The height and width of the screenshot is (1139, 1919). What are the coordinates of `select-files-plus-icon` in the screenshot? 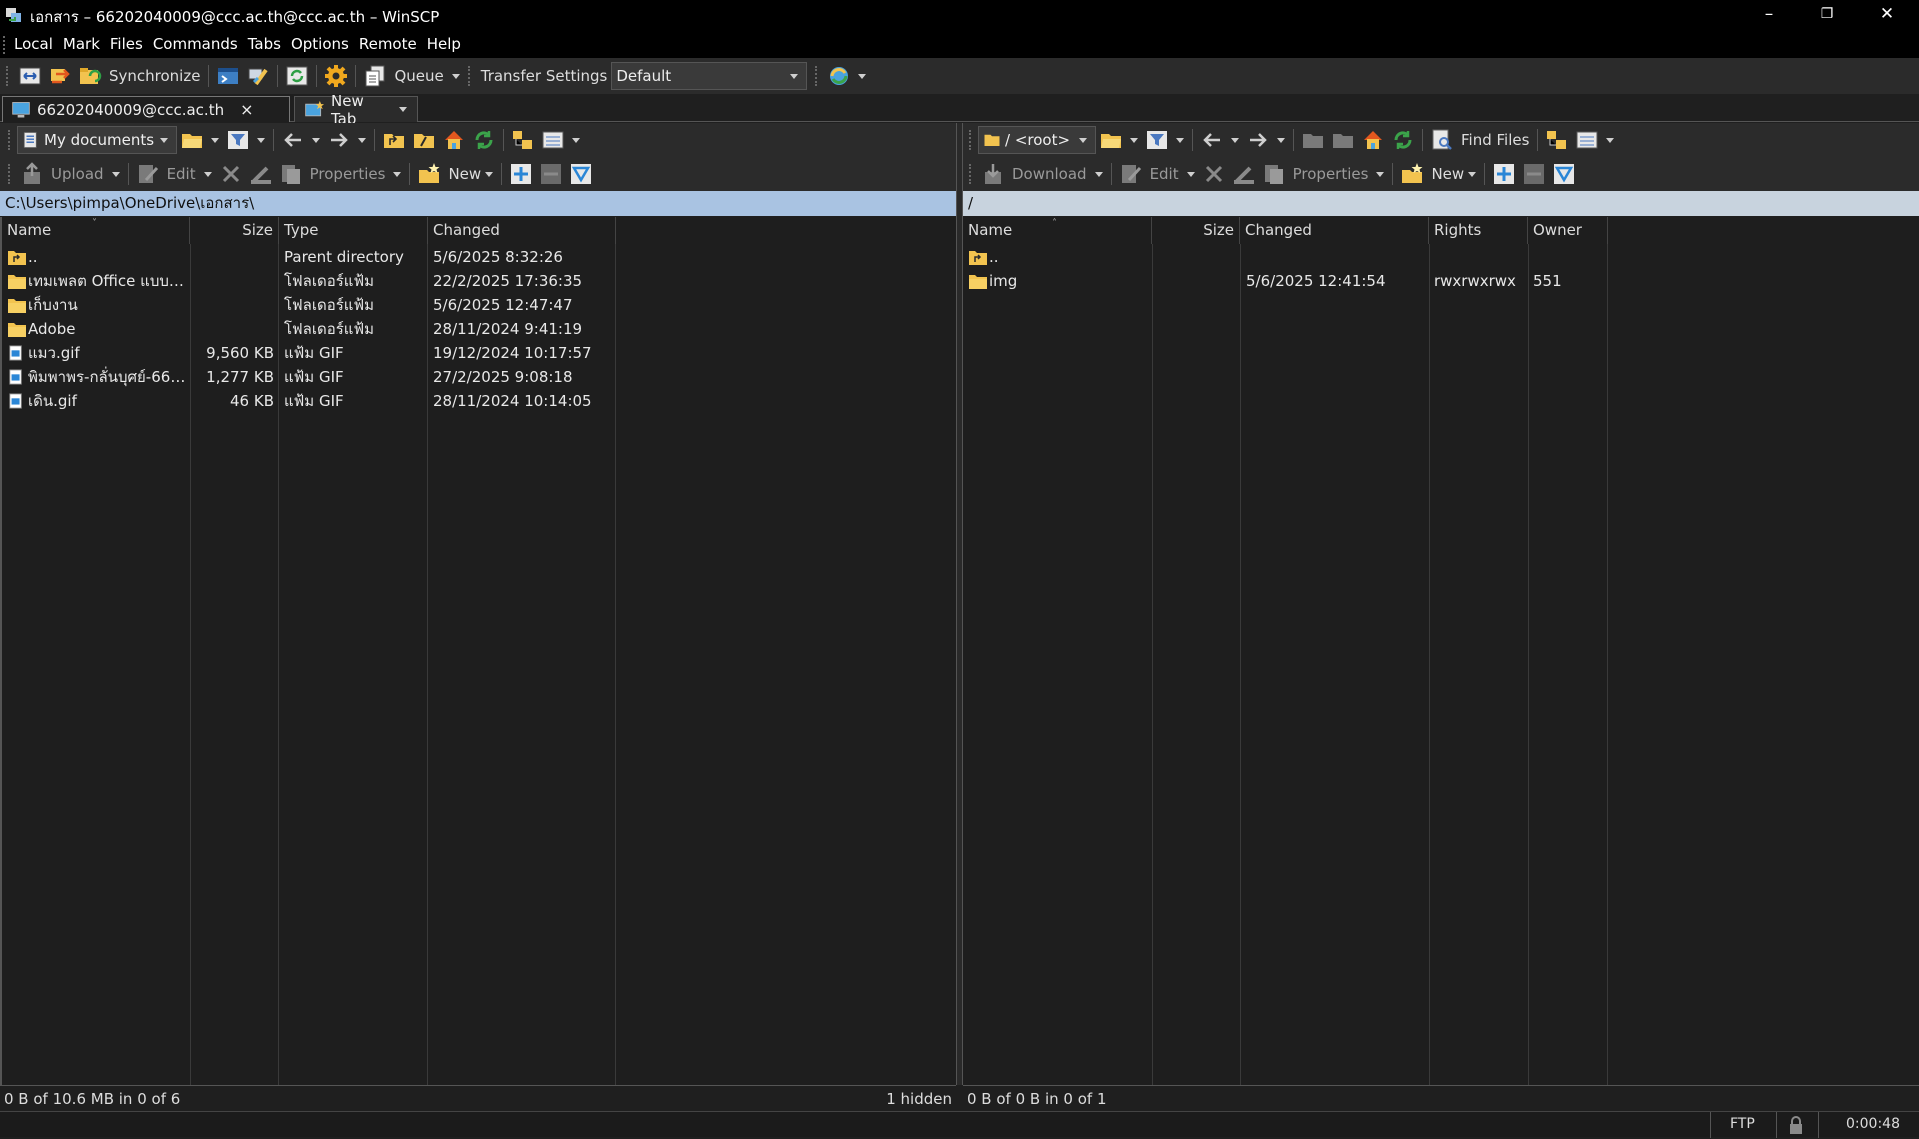 It's located at (521, 174).